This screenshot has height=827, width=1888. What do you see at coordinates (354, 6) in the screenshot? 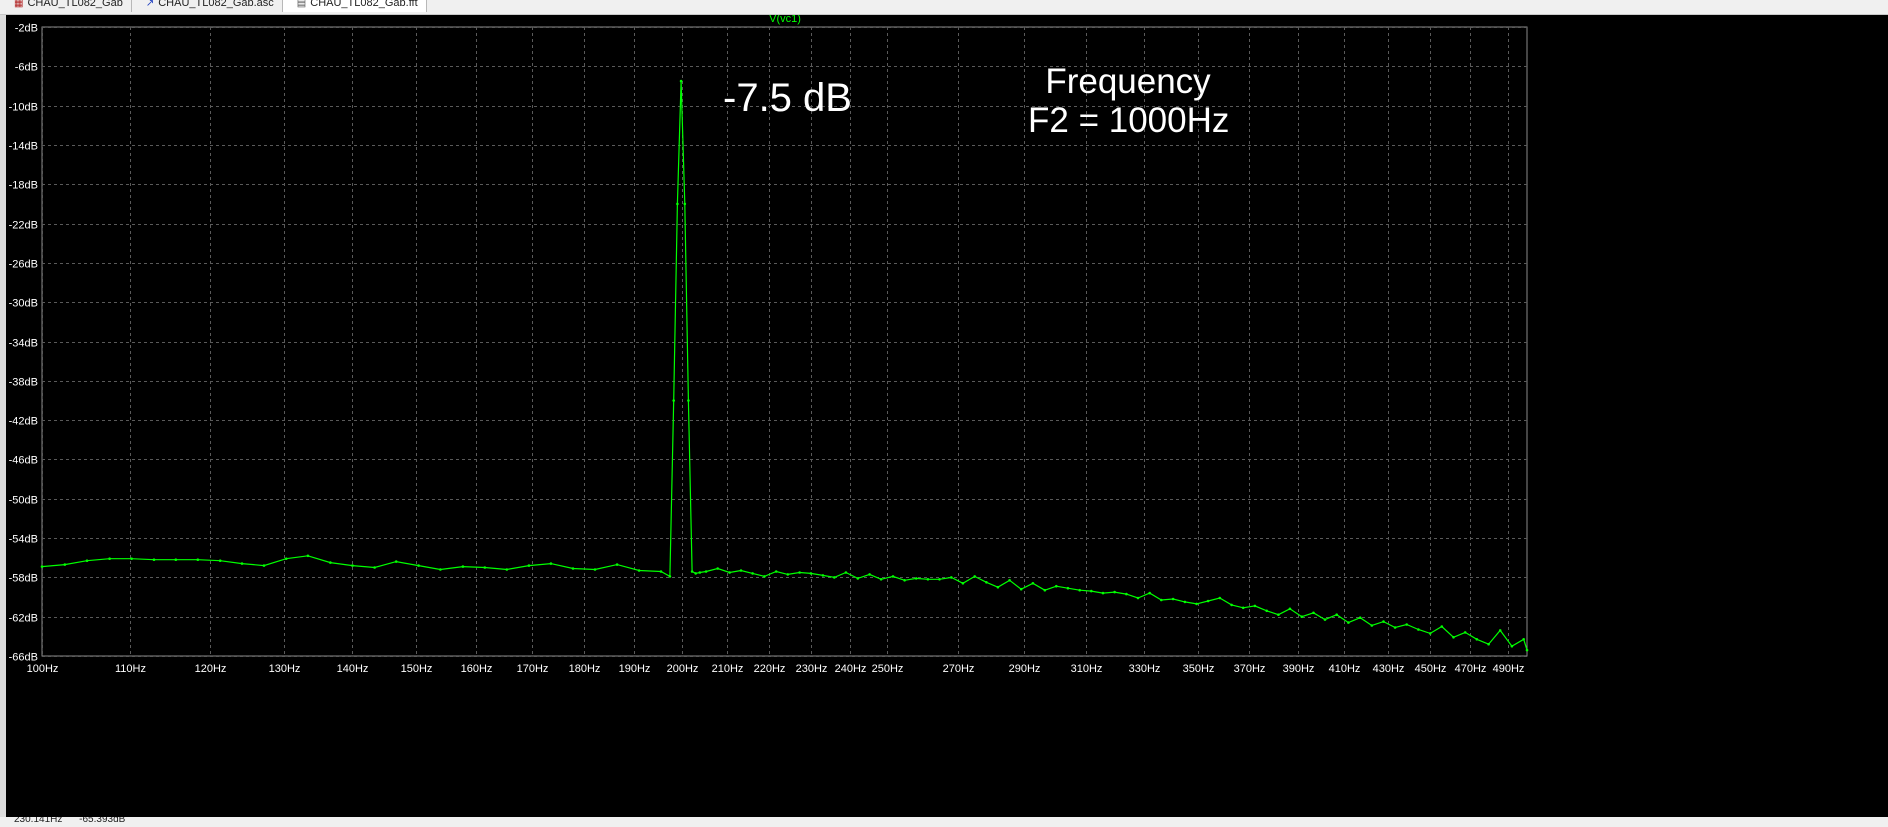
I see `tab-fft: ▤ CHAU_TL082_Gab.fft` at bounding box center [354, 6].